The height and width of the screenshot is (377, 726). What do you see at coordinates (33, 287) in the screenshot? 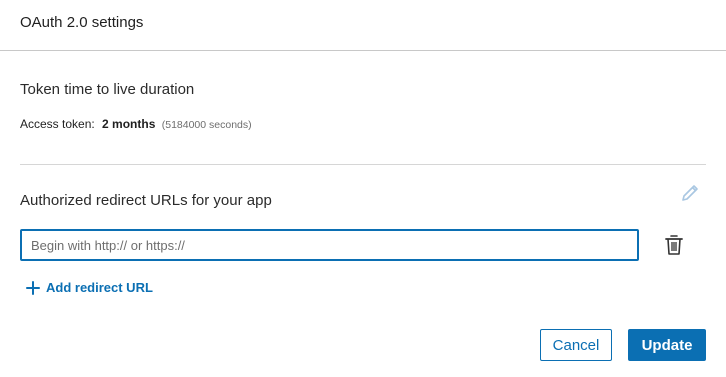
I see `plus-icon` at bounding box center [33, 287].